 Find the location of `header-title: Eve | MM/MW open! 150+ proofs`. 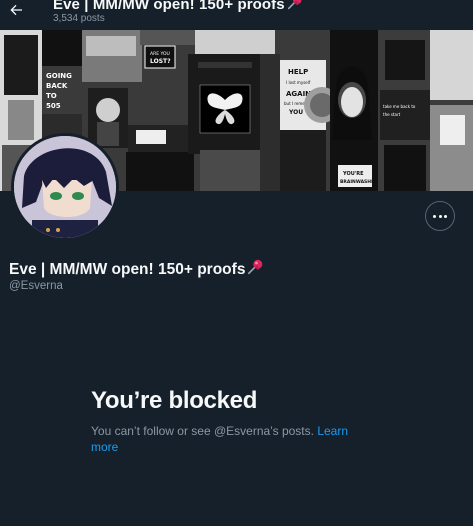

header-title: Eve | MM/MW open! 150+ proofs is located at coordinates (178, 6).